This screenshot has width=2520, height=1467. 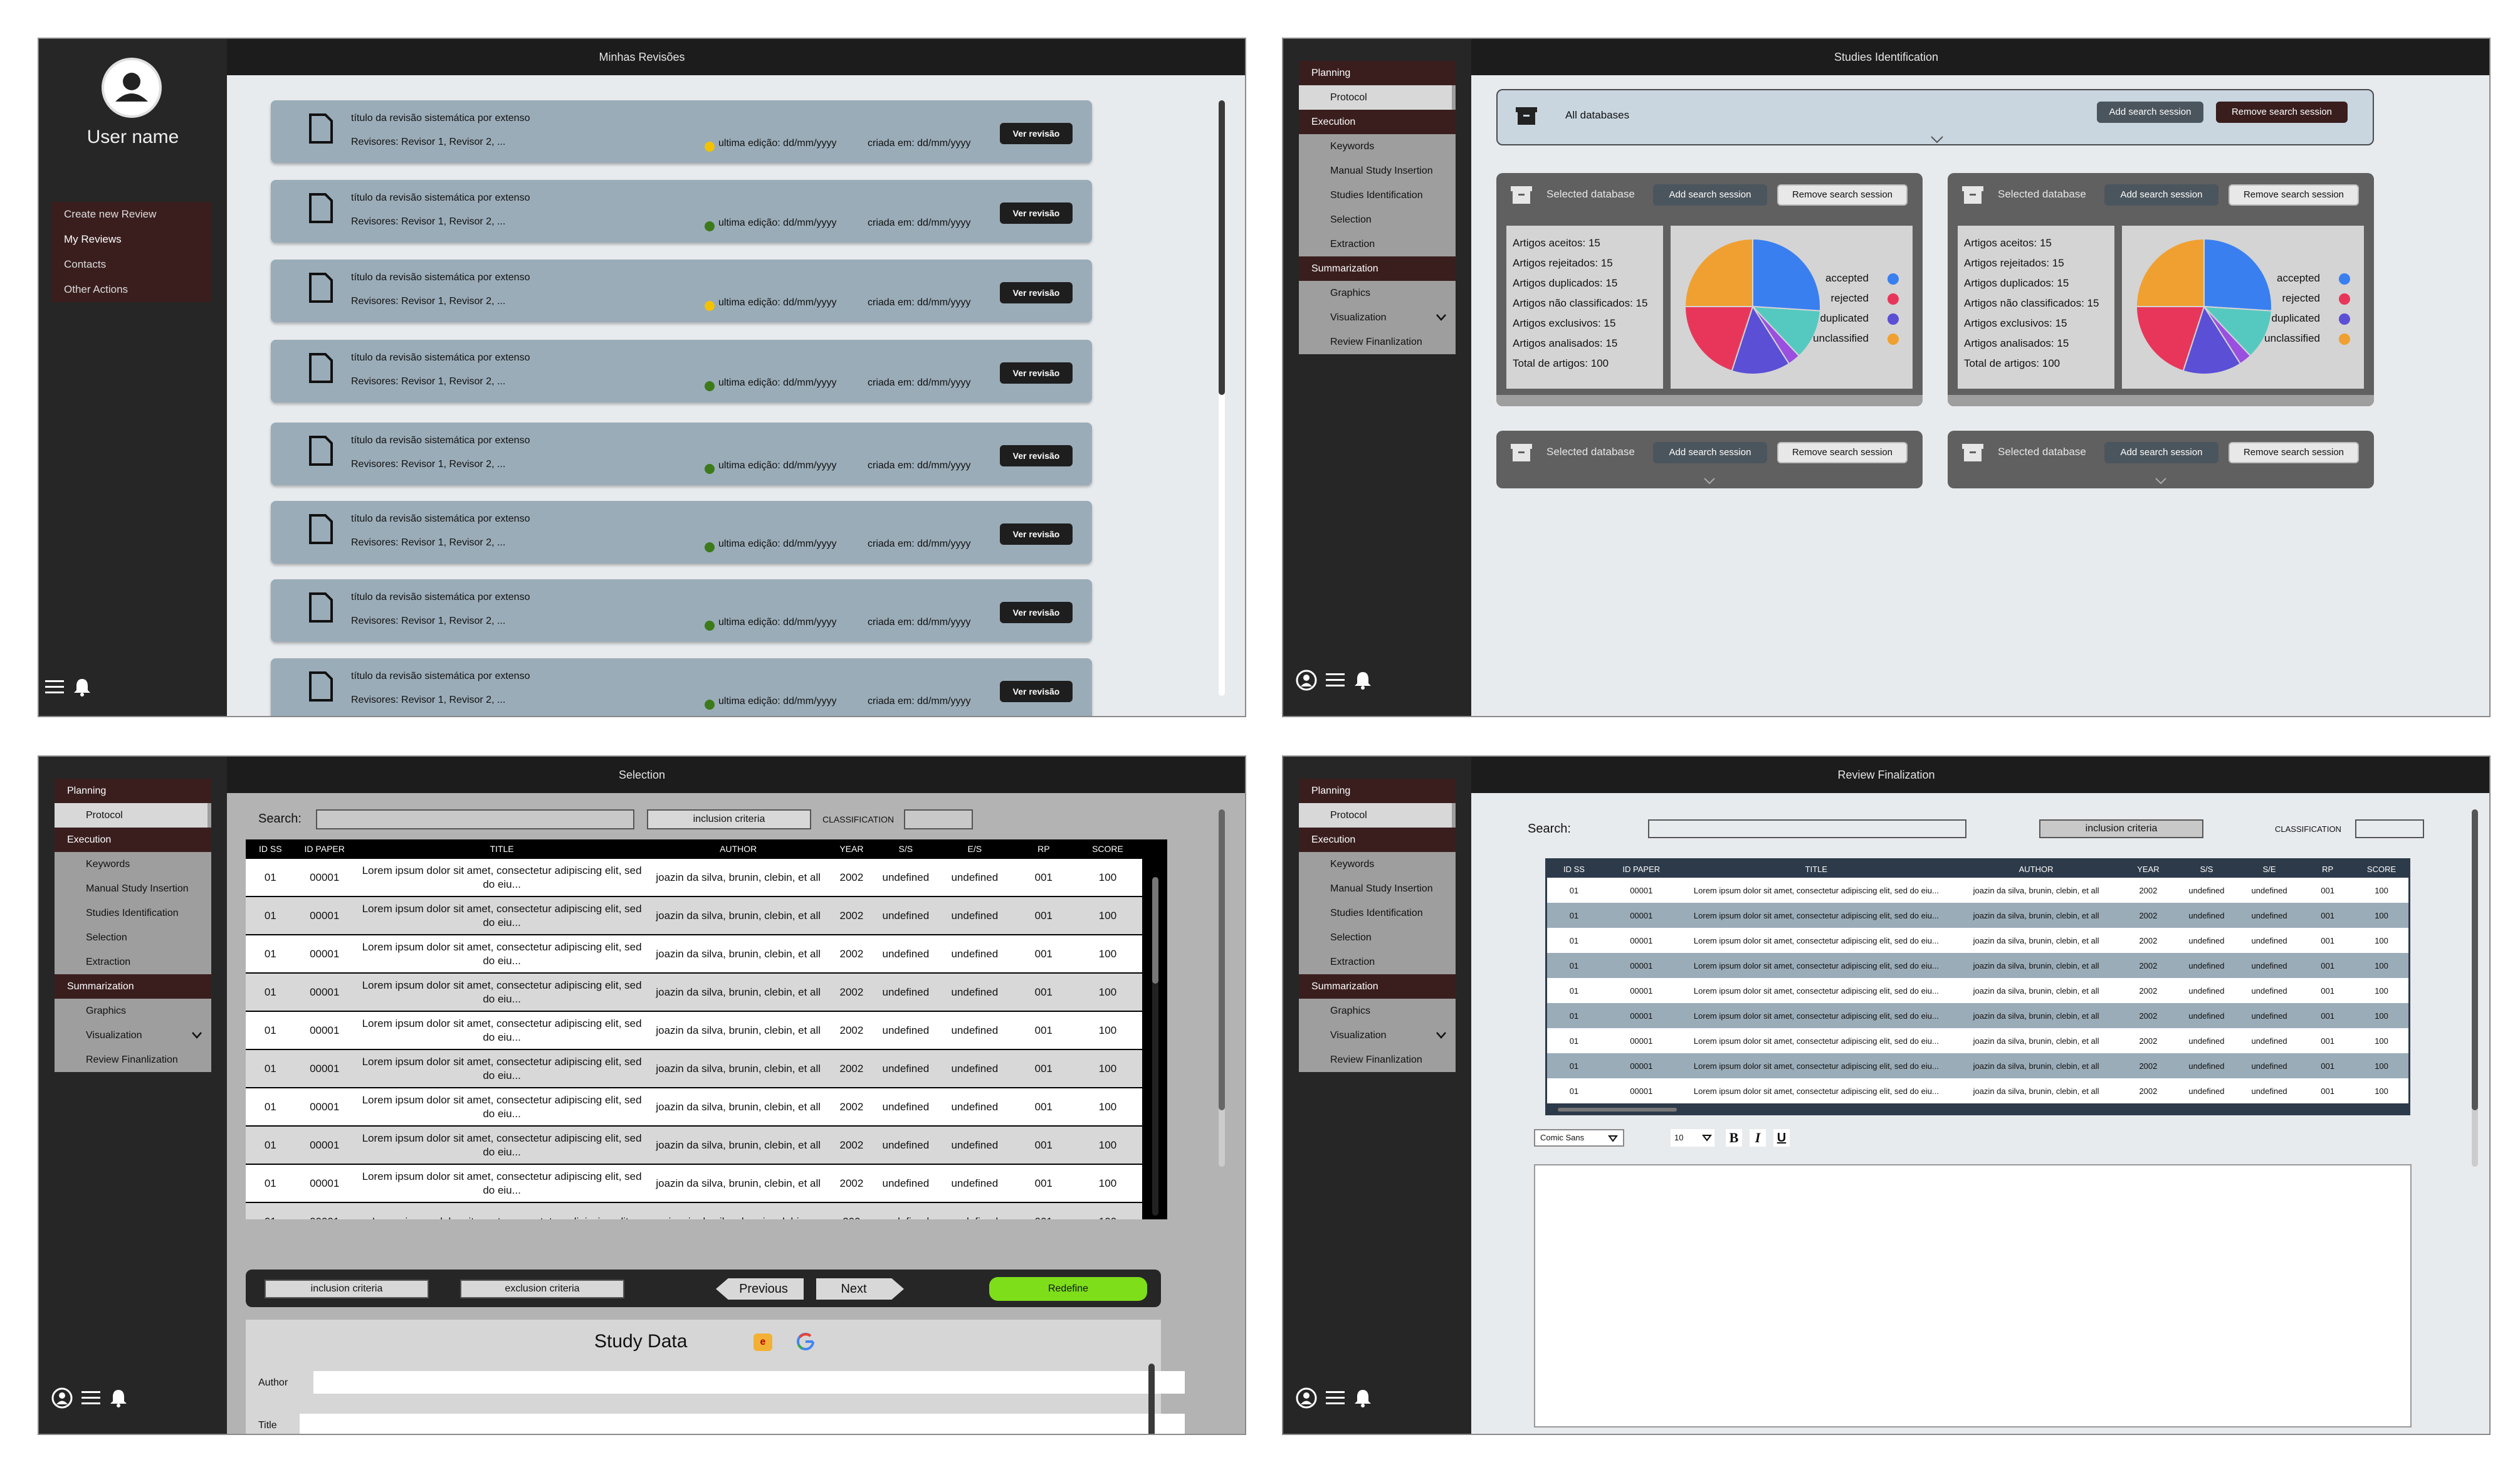 What do you see at coordinates (347, 1289) in the screenshot?
I see `inclusion-criteria-button: inclusion criteria` at bounding box center [347, 1289].